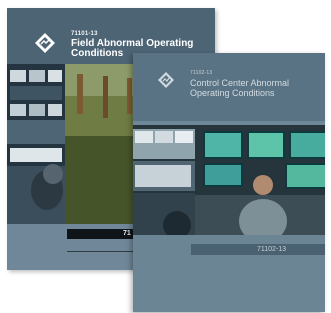 The height and width of the screenshot is (313, 331). What do you see at coordinates (102, 251) in the screenshot?
I see `divider` at bounding box center [102, 251].